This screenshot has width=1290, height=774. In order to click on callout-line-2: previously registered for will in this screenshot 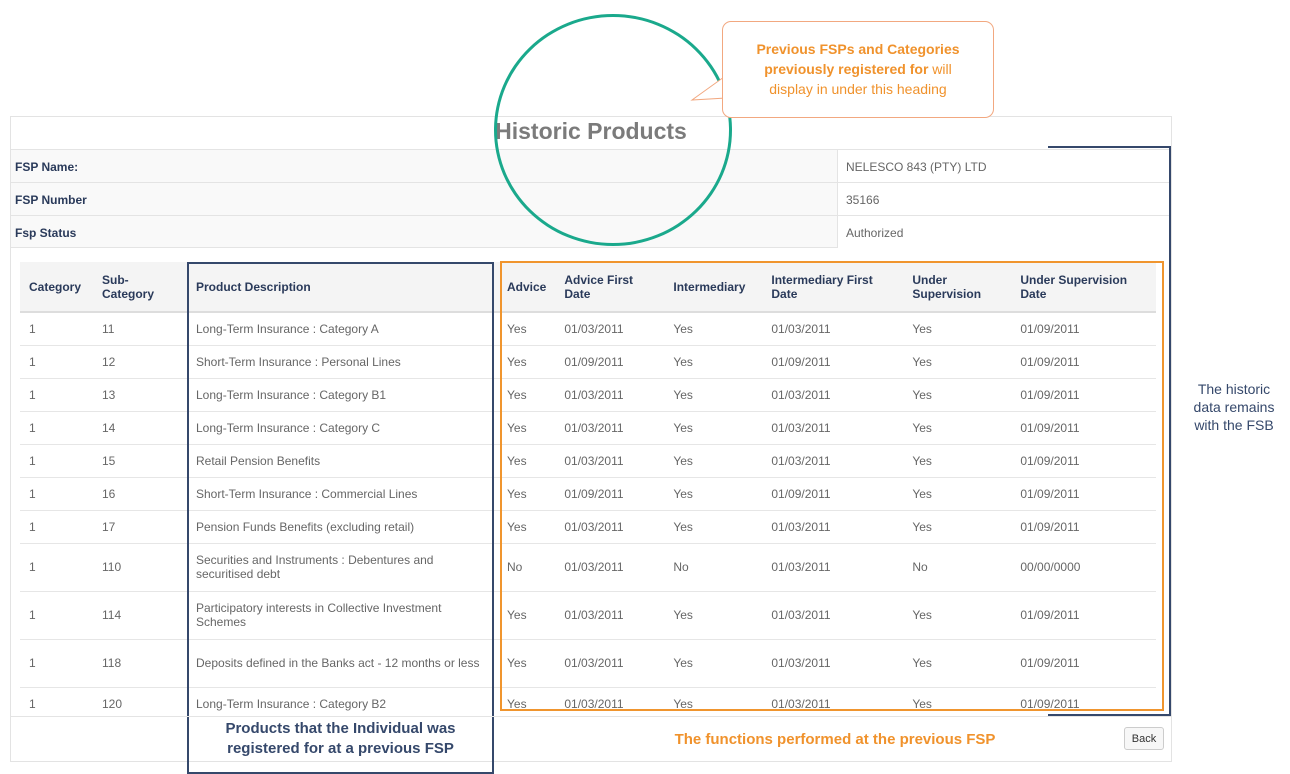, I will do `click(858, 69)`.